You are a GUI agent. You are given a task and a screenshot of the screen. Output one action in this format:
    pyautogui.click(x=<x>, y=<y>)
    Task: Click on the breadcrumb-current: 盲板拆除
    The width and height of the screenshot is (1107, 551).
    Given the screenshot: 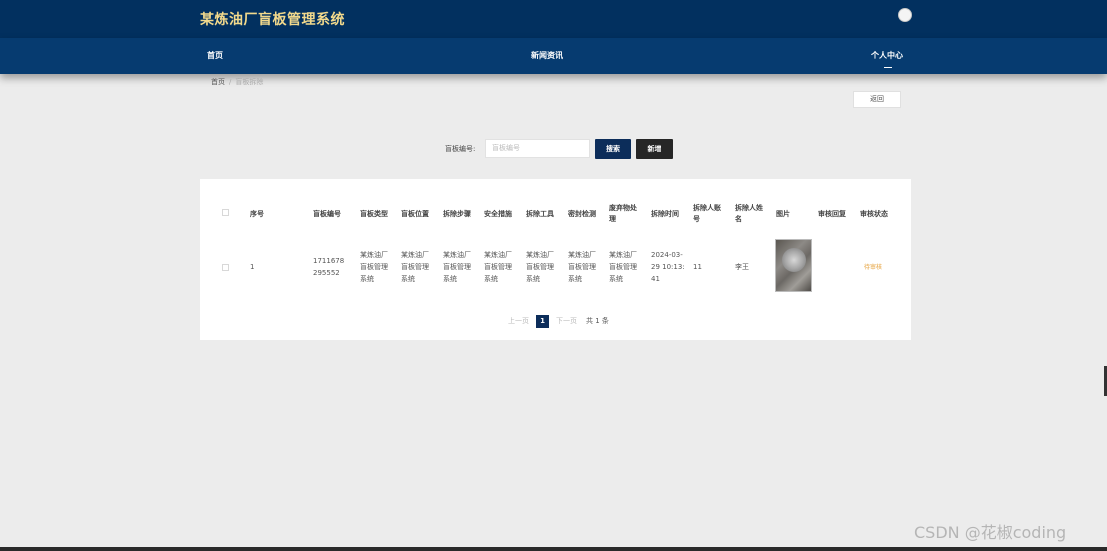 What is the action you would take?
    pyautogui.click(x=249, y=82)
    